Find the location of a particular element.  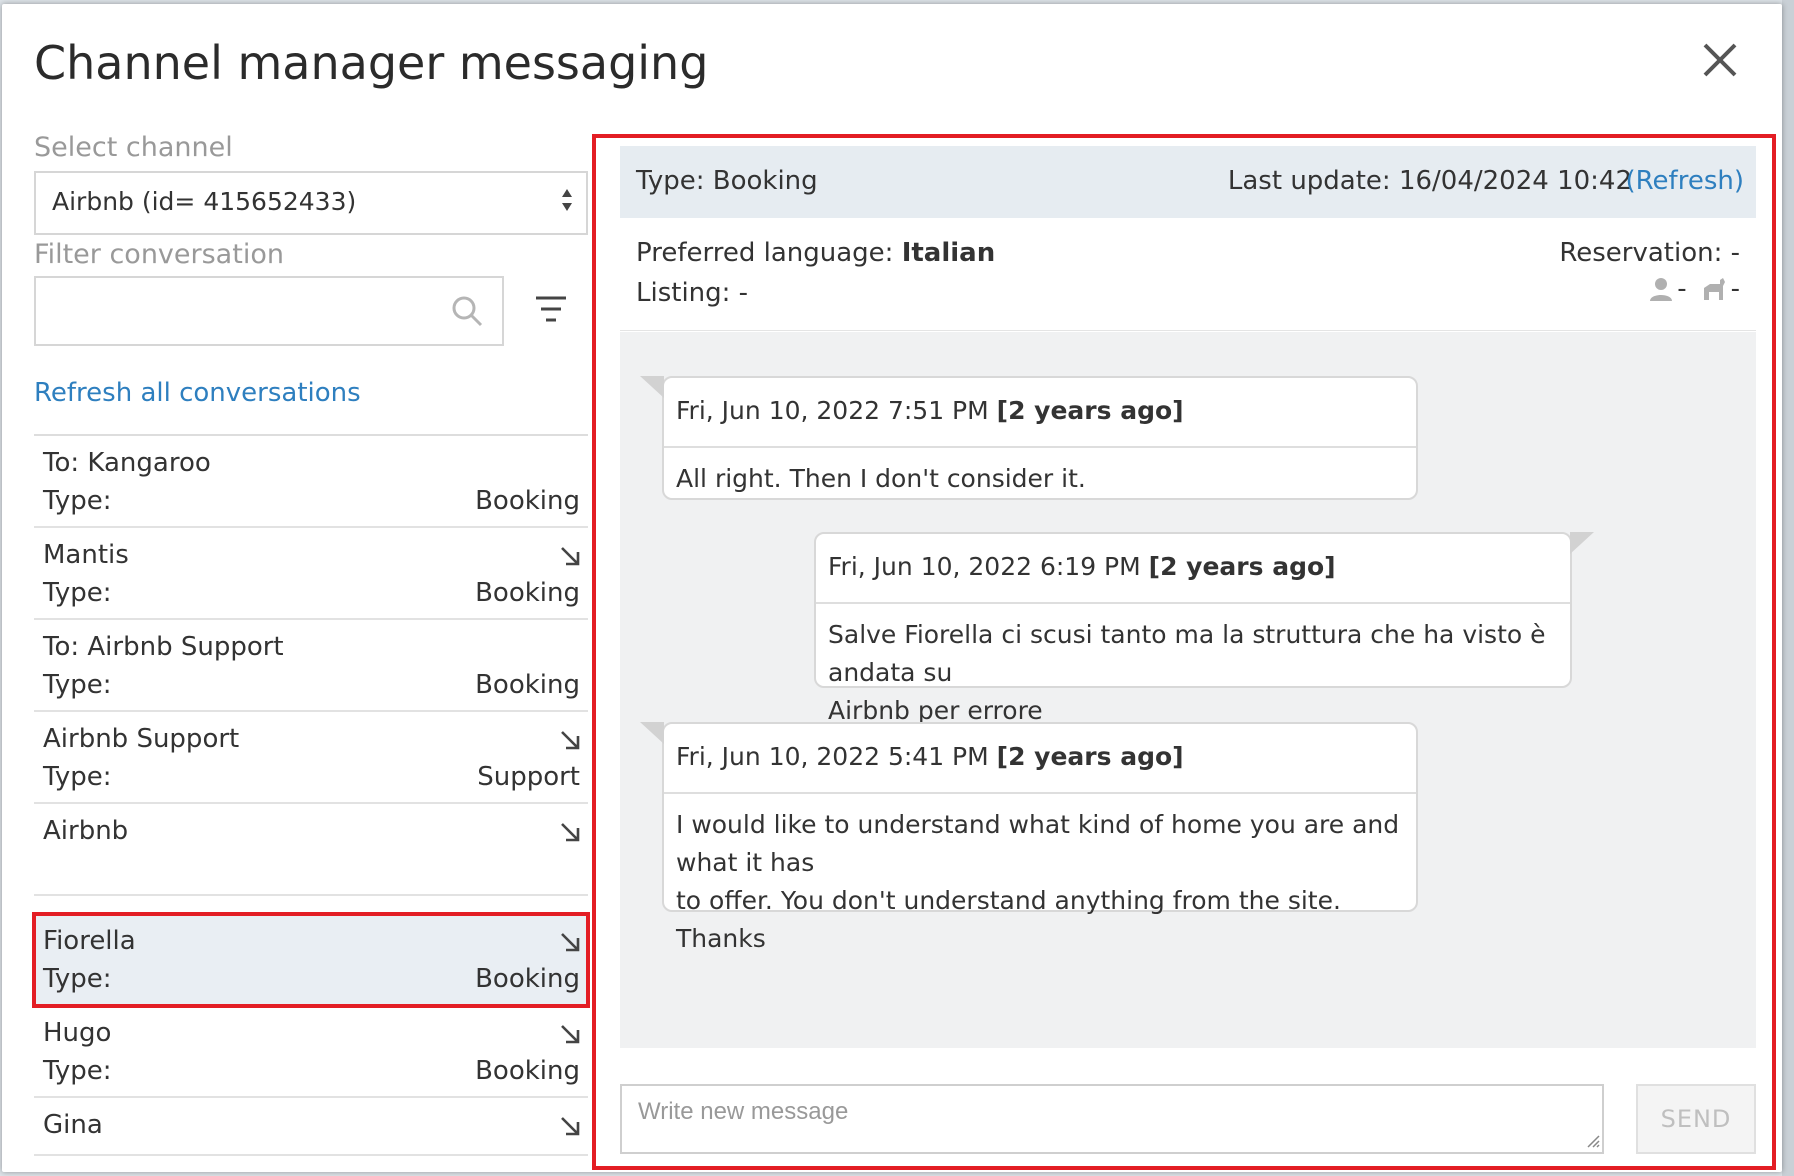

guest-count: - is located at coordinates (1668, 289).